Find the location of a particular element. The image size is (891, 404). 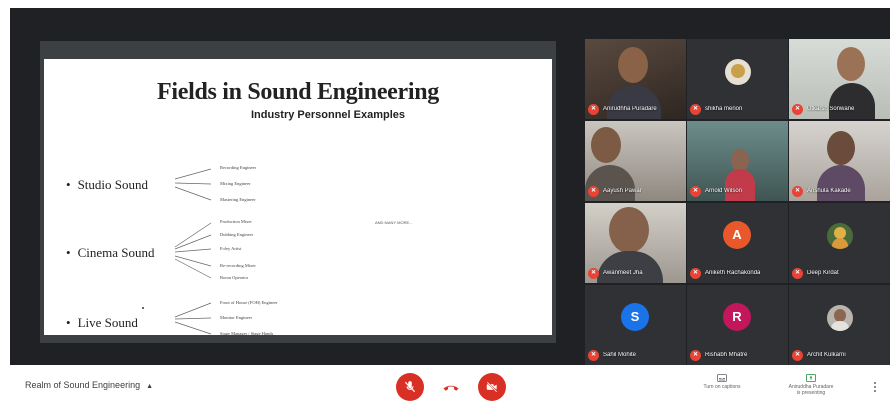

name-row: ✕ Aayush Pawar is located at coordinates (615, 191).